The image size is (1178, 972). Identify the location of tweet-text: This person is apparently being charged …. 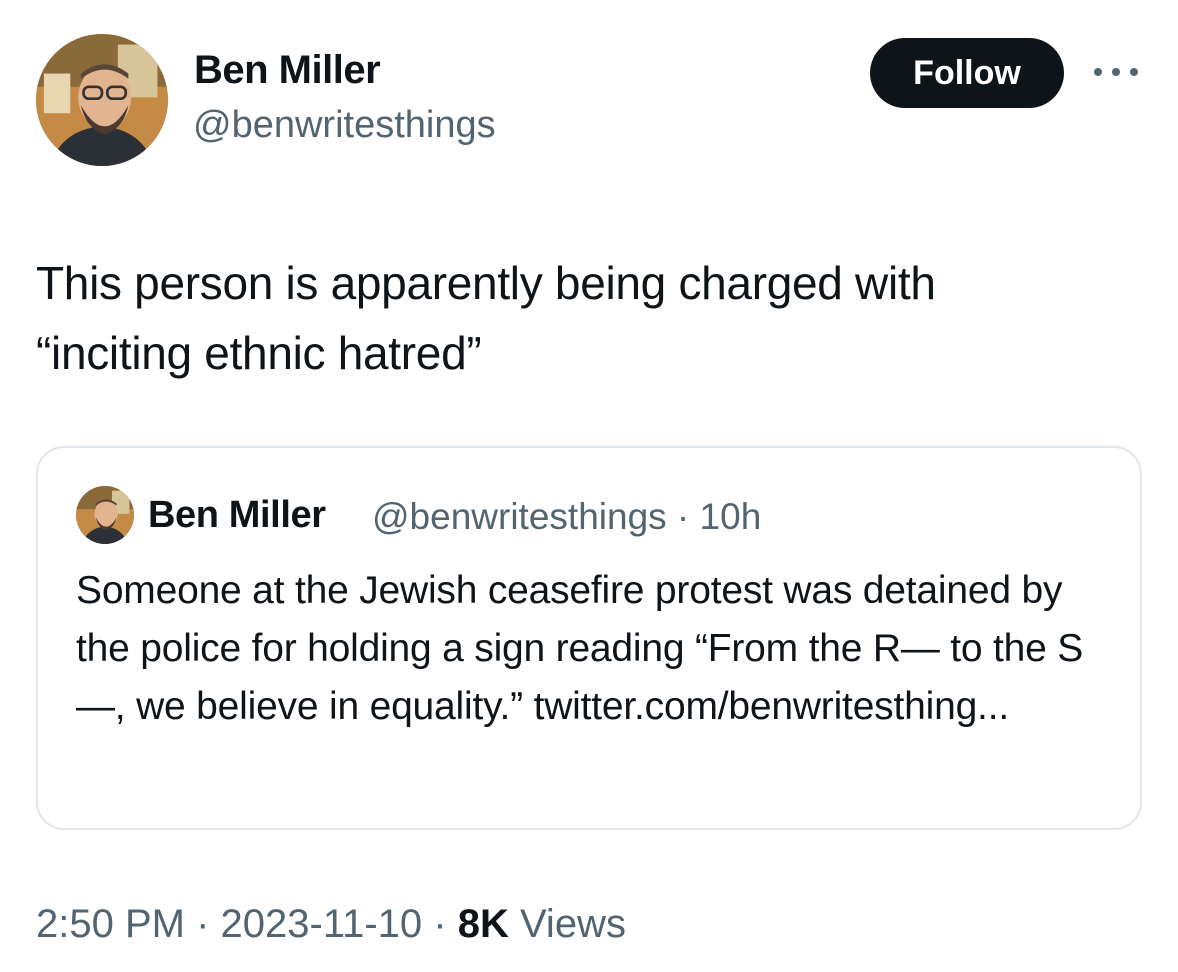
(486, 318).